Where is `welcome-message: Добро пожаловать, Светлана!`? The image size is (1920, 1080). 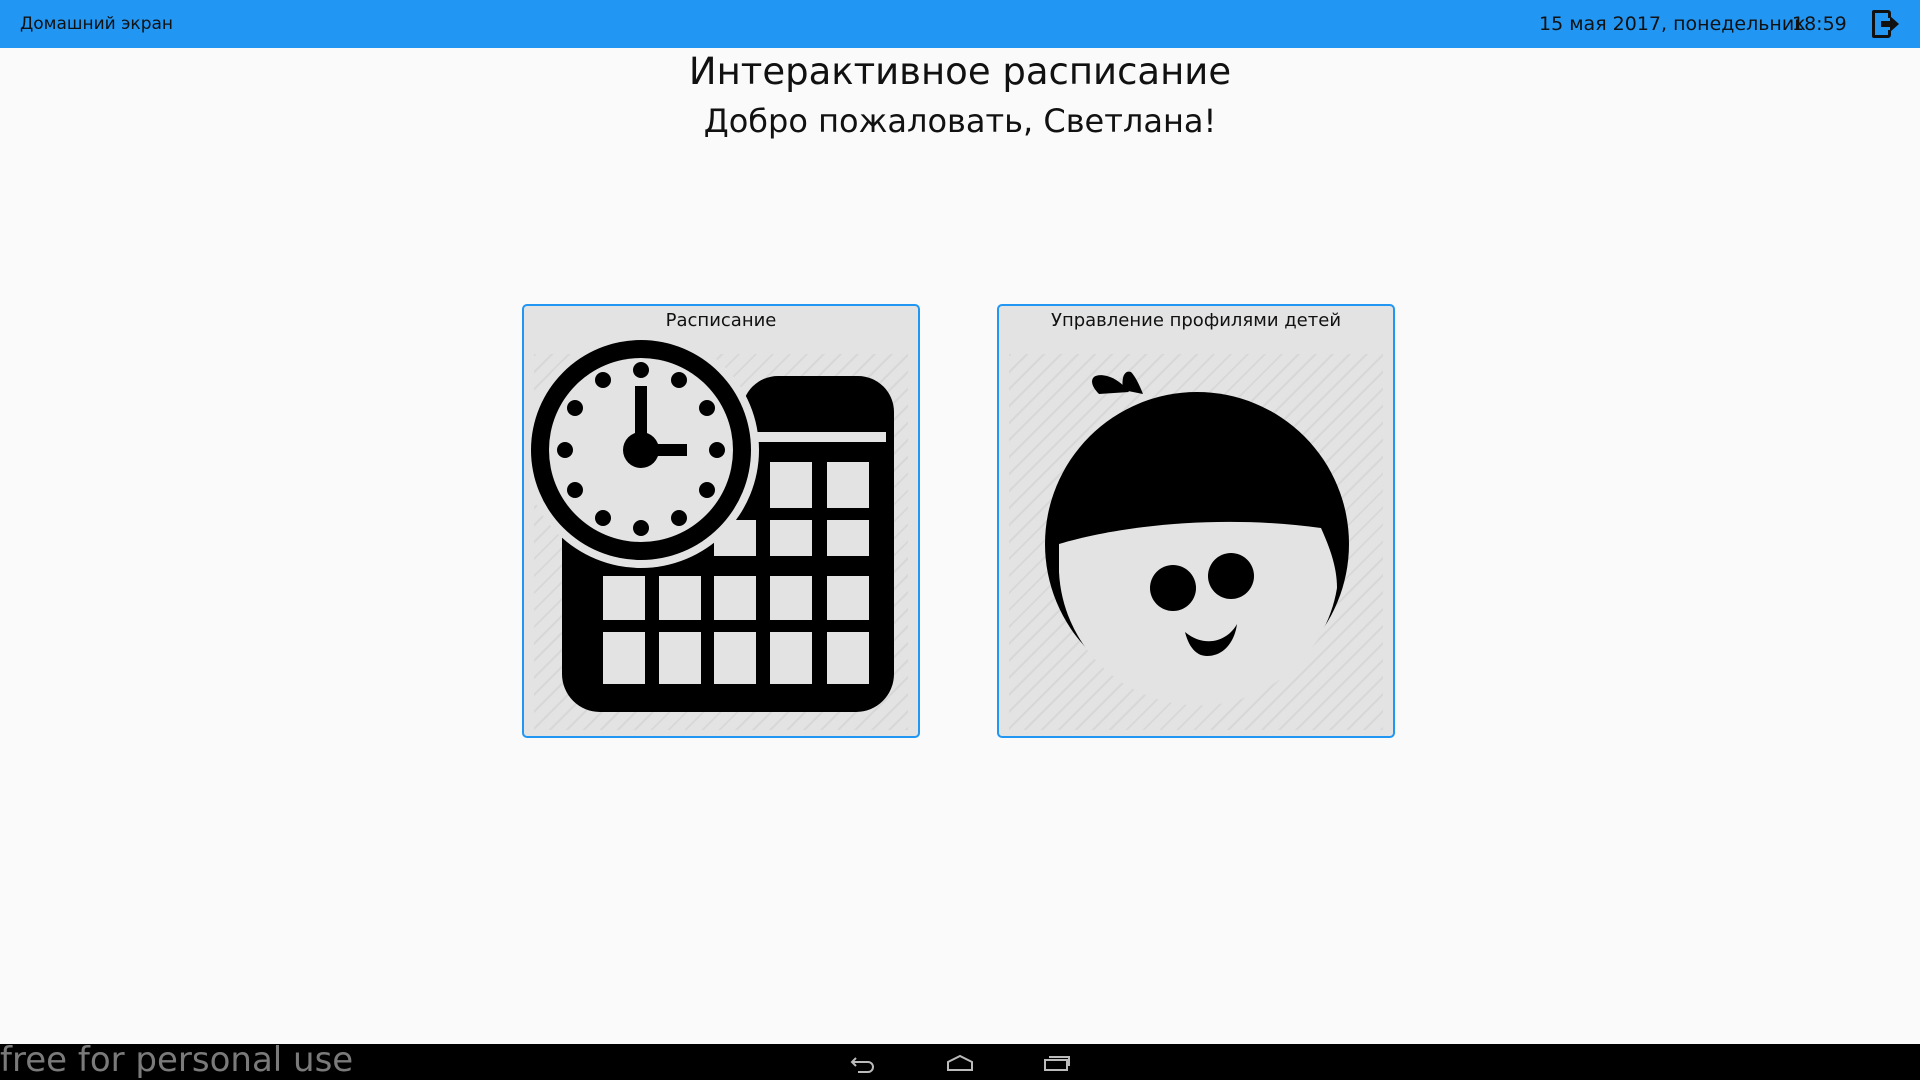 welcome-message: Добро пожаловать, Светлана! is located at coordinates (960, 121).